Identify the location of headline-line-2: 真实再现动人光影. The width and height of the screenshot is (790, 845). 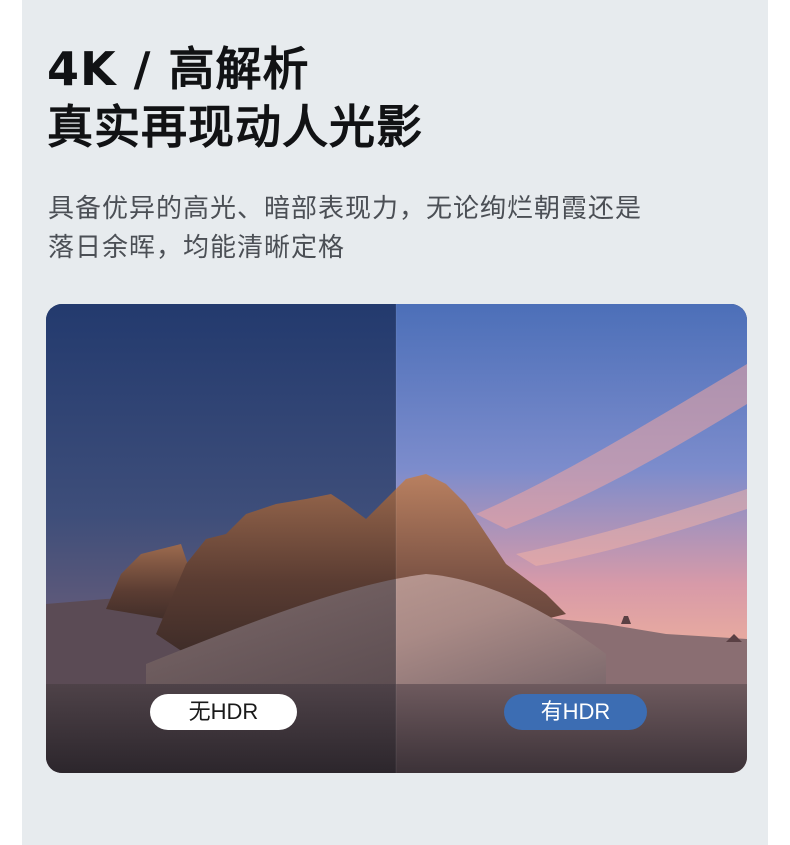
(235, 127).